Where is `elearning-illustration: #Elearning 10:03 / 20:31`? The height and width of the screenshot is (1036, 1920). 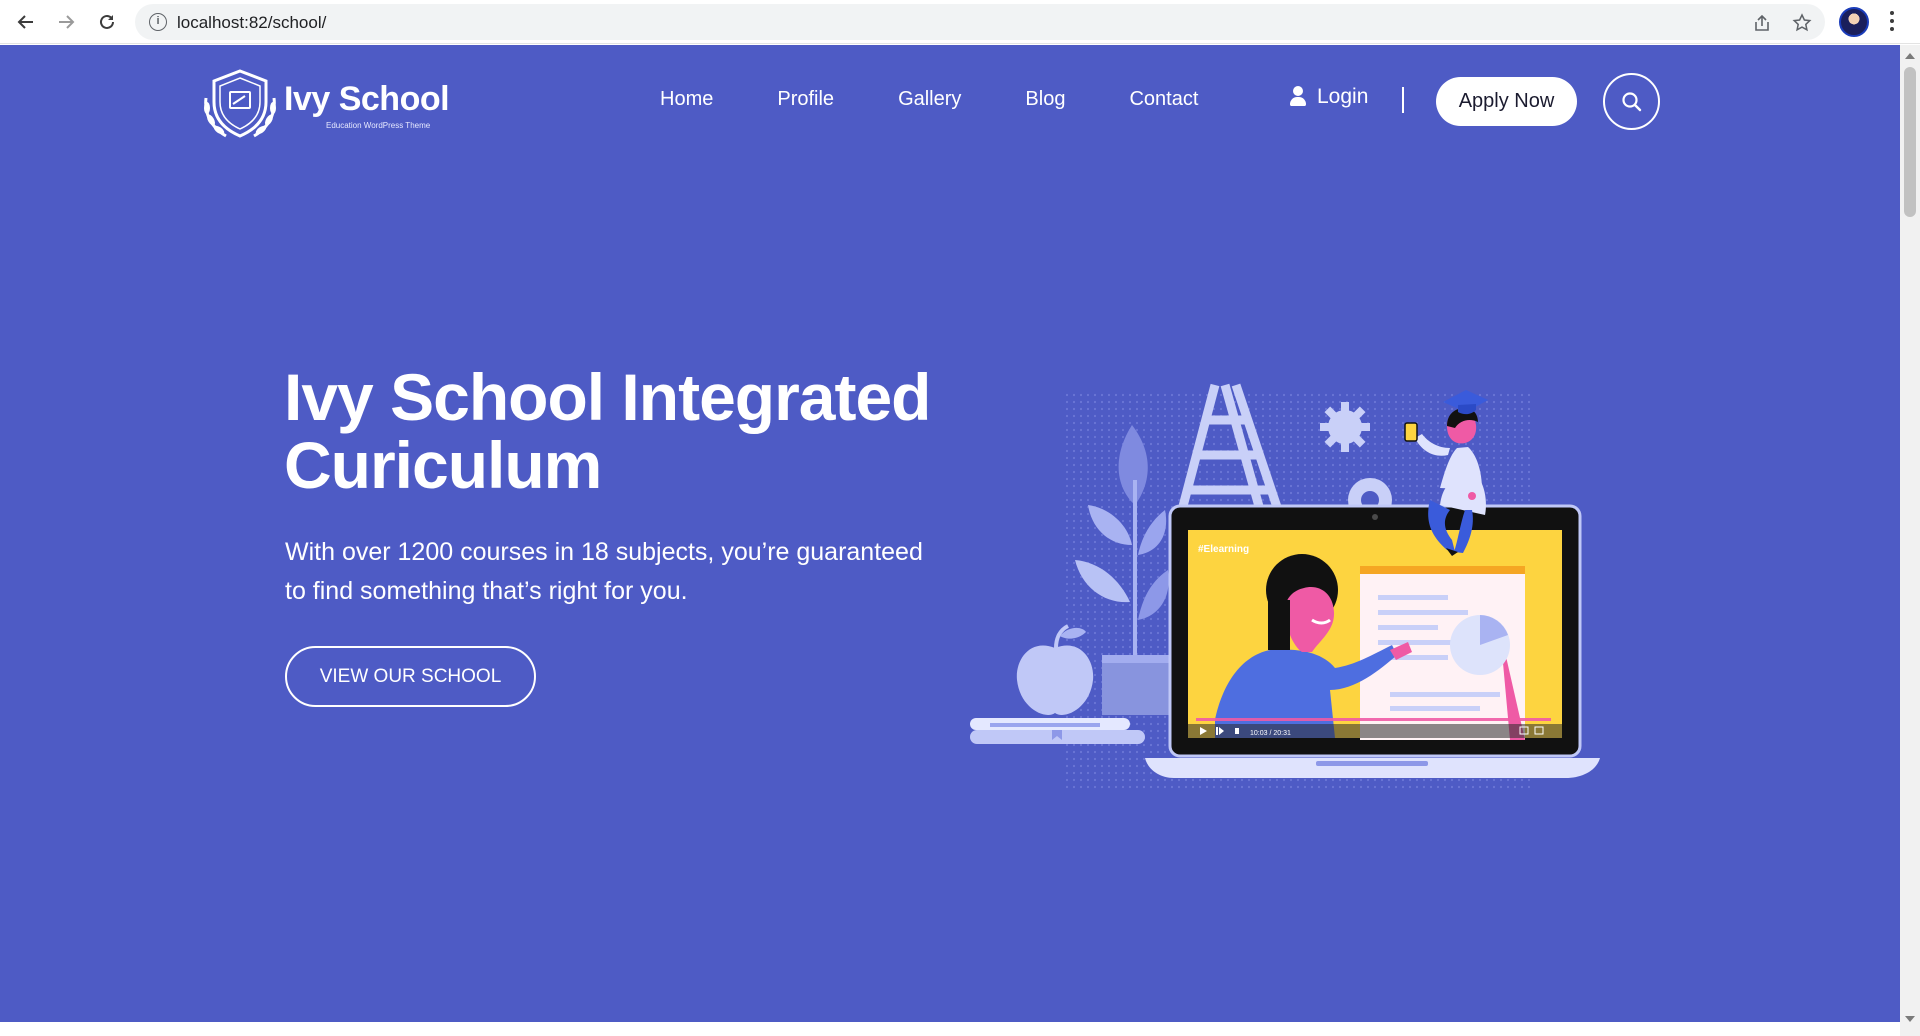
elearning-illustration: #Elearning 10:03 / 20:31 is located at coordinates (1285, 586).